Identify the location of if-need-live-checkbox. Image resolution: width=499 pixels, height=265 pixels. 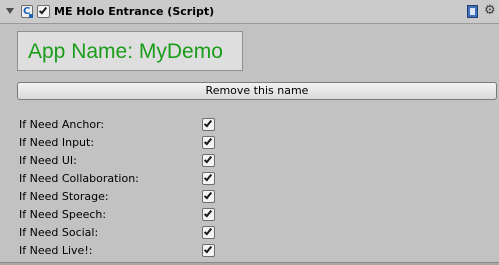
(208, 250).